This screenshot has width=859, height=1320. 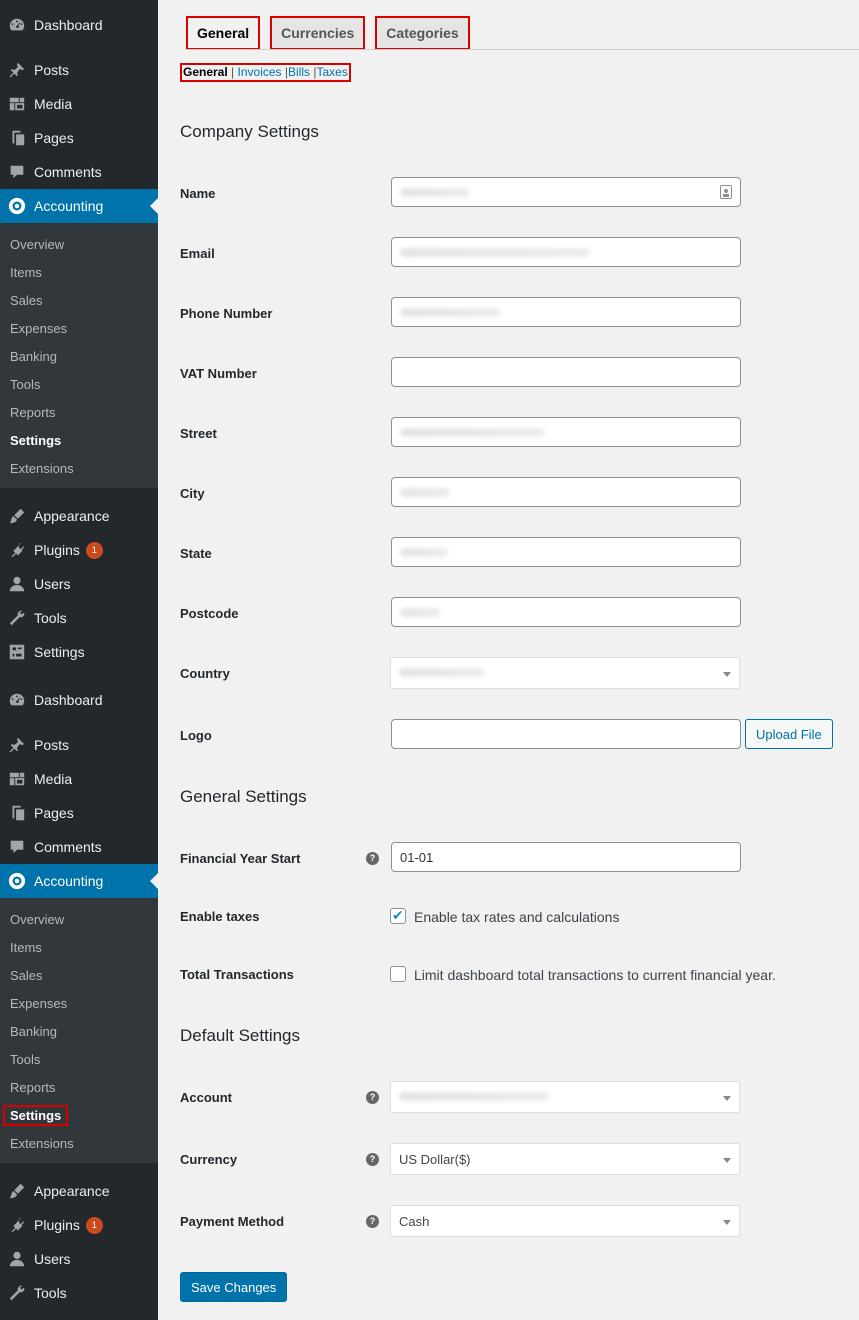 I want to click on submenu-item-label: Items, so click(x=26, y=272).